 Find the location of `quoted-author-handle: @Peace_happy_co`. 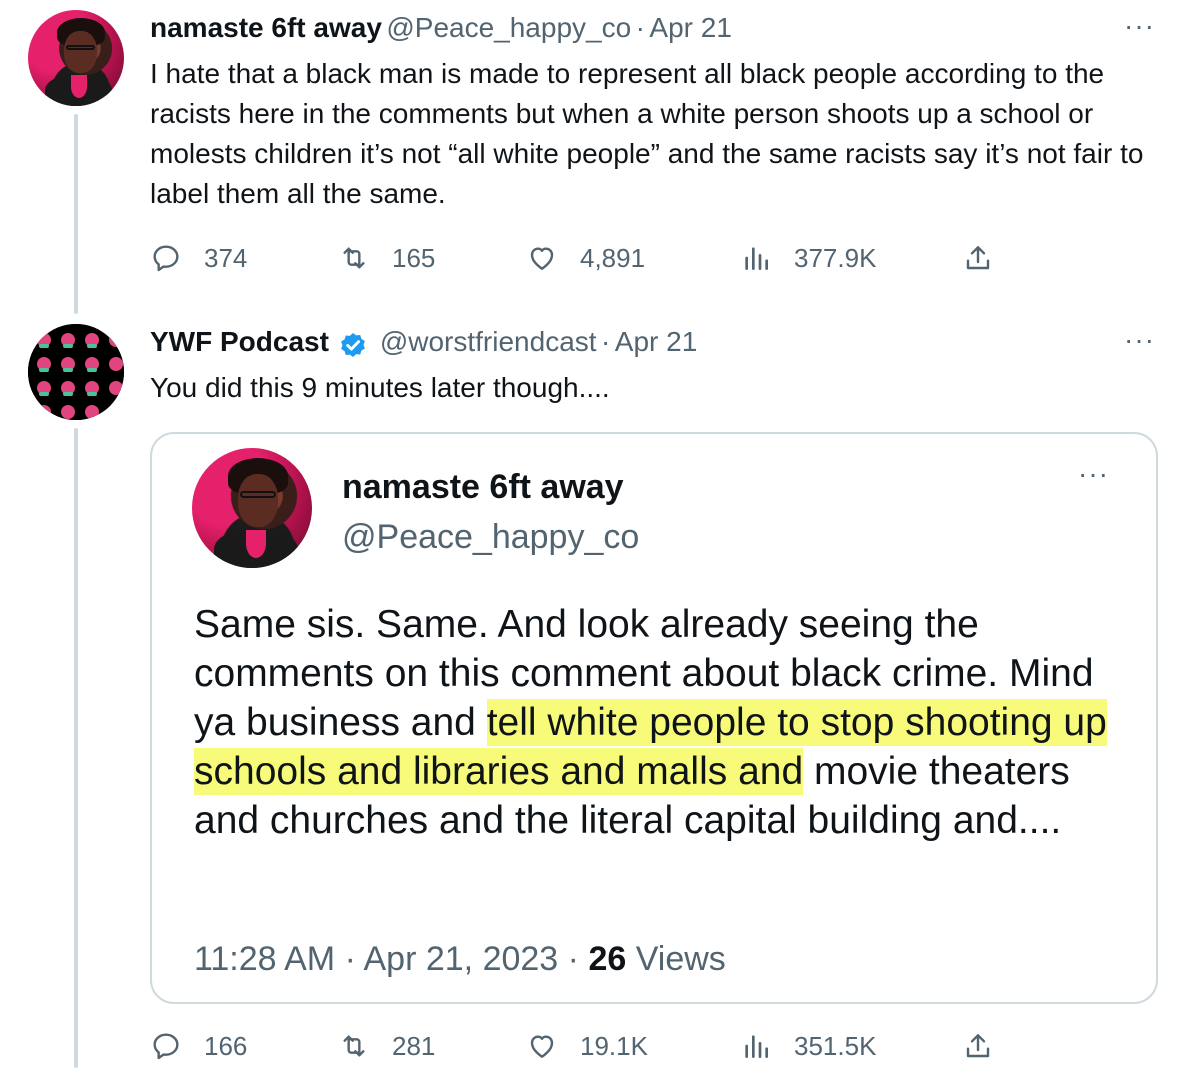

quoted-author-handle: @Peace_happy_co is located at coordinates (490, 537).